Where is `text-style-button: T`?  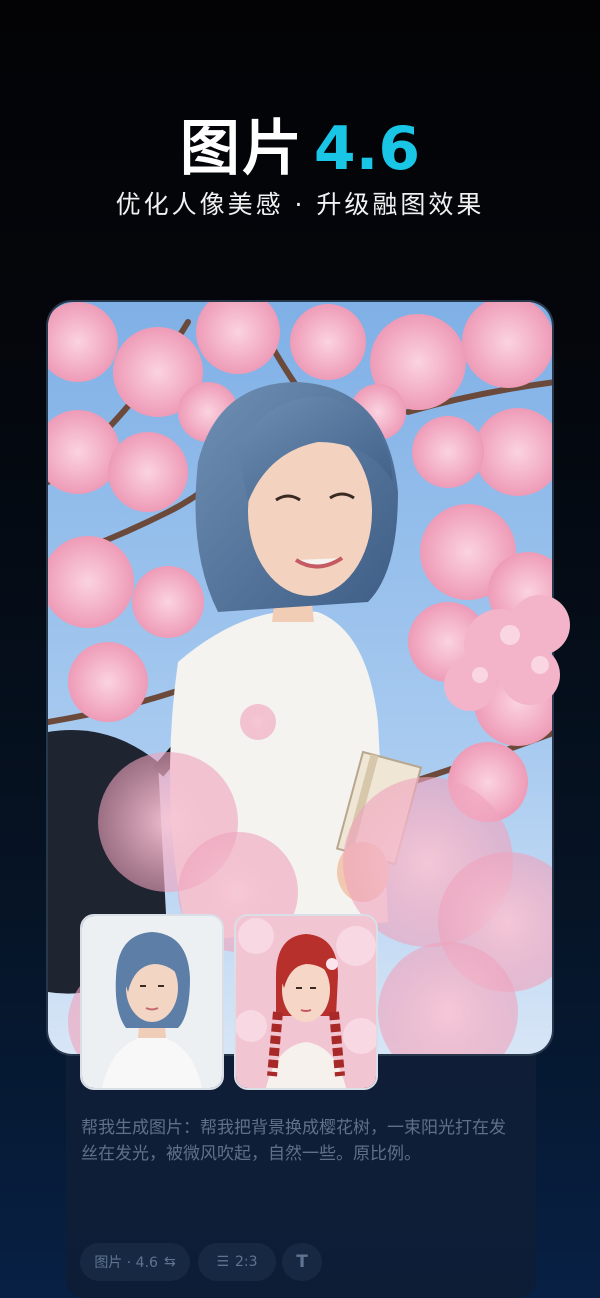
text-style-button: T is located at coordinates (302, 1262).